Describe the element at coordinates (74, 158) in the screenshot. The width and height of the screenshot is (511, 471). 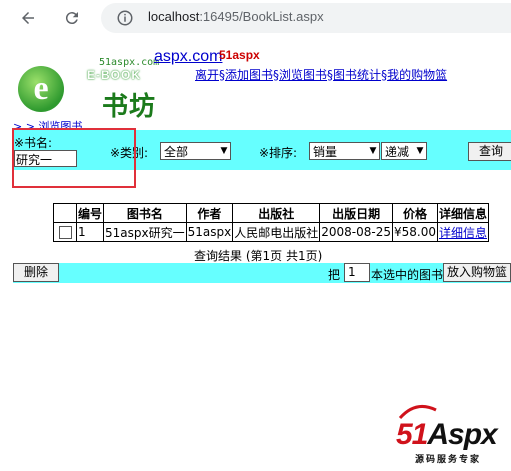
I see `highlight-annotation` at that location.